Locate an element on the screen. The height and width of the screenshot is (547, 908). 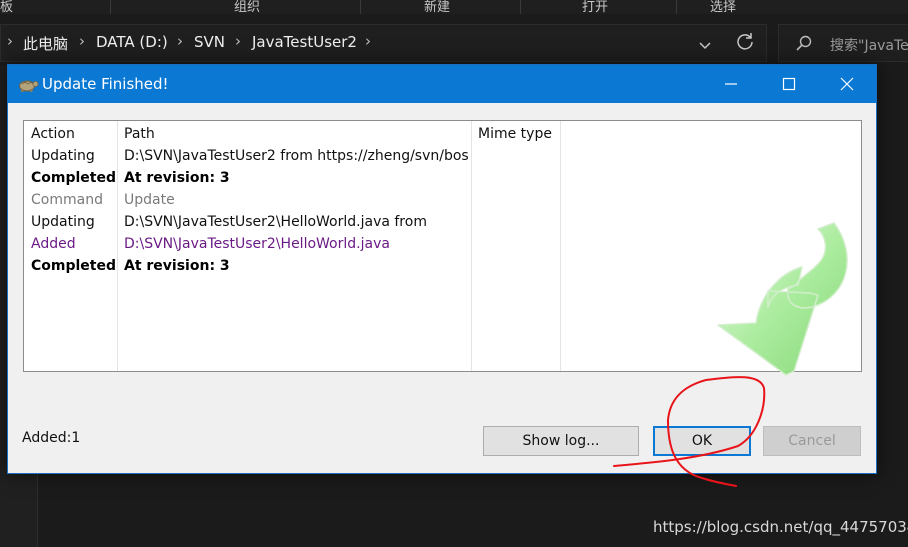
search-icon is located at coordinates (804, 43).